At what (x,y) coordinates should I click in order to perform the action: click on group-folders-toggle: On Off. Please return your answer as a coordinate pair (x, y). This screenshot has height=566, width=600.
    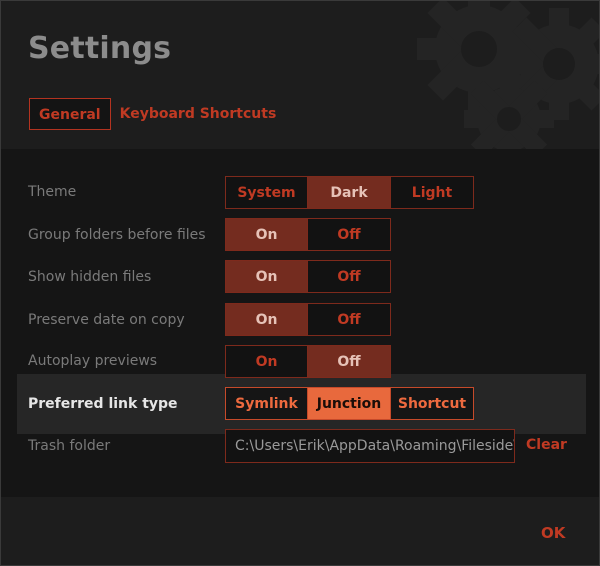
    Looking at the image, I should click on (308, 234).